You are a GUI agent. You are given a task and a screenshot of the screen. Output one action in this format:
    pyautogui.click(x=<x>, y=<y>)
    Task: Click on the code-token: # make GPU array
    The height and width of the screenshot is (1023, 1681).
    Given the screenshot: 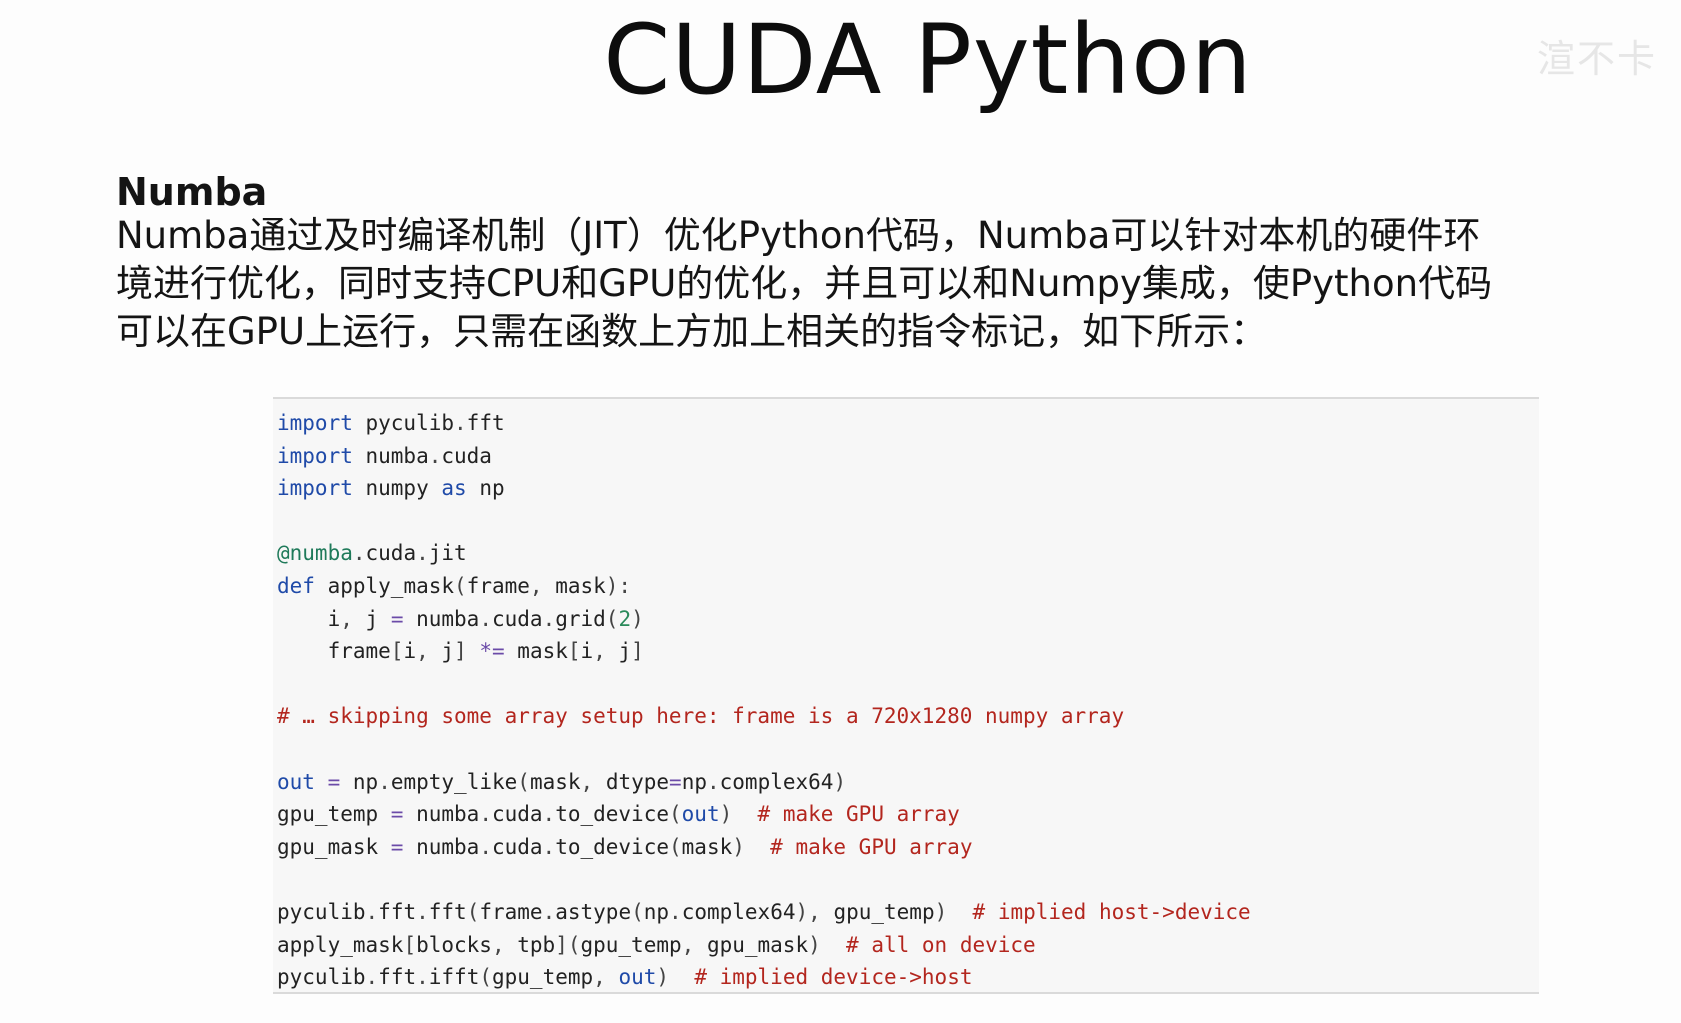 What is the action you would take?
    pyautogui.click(x=858, y=814)
    